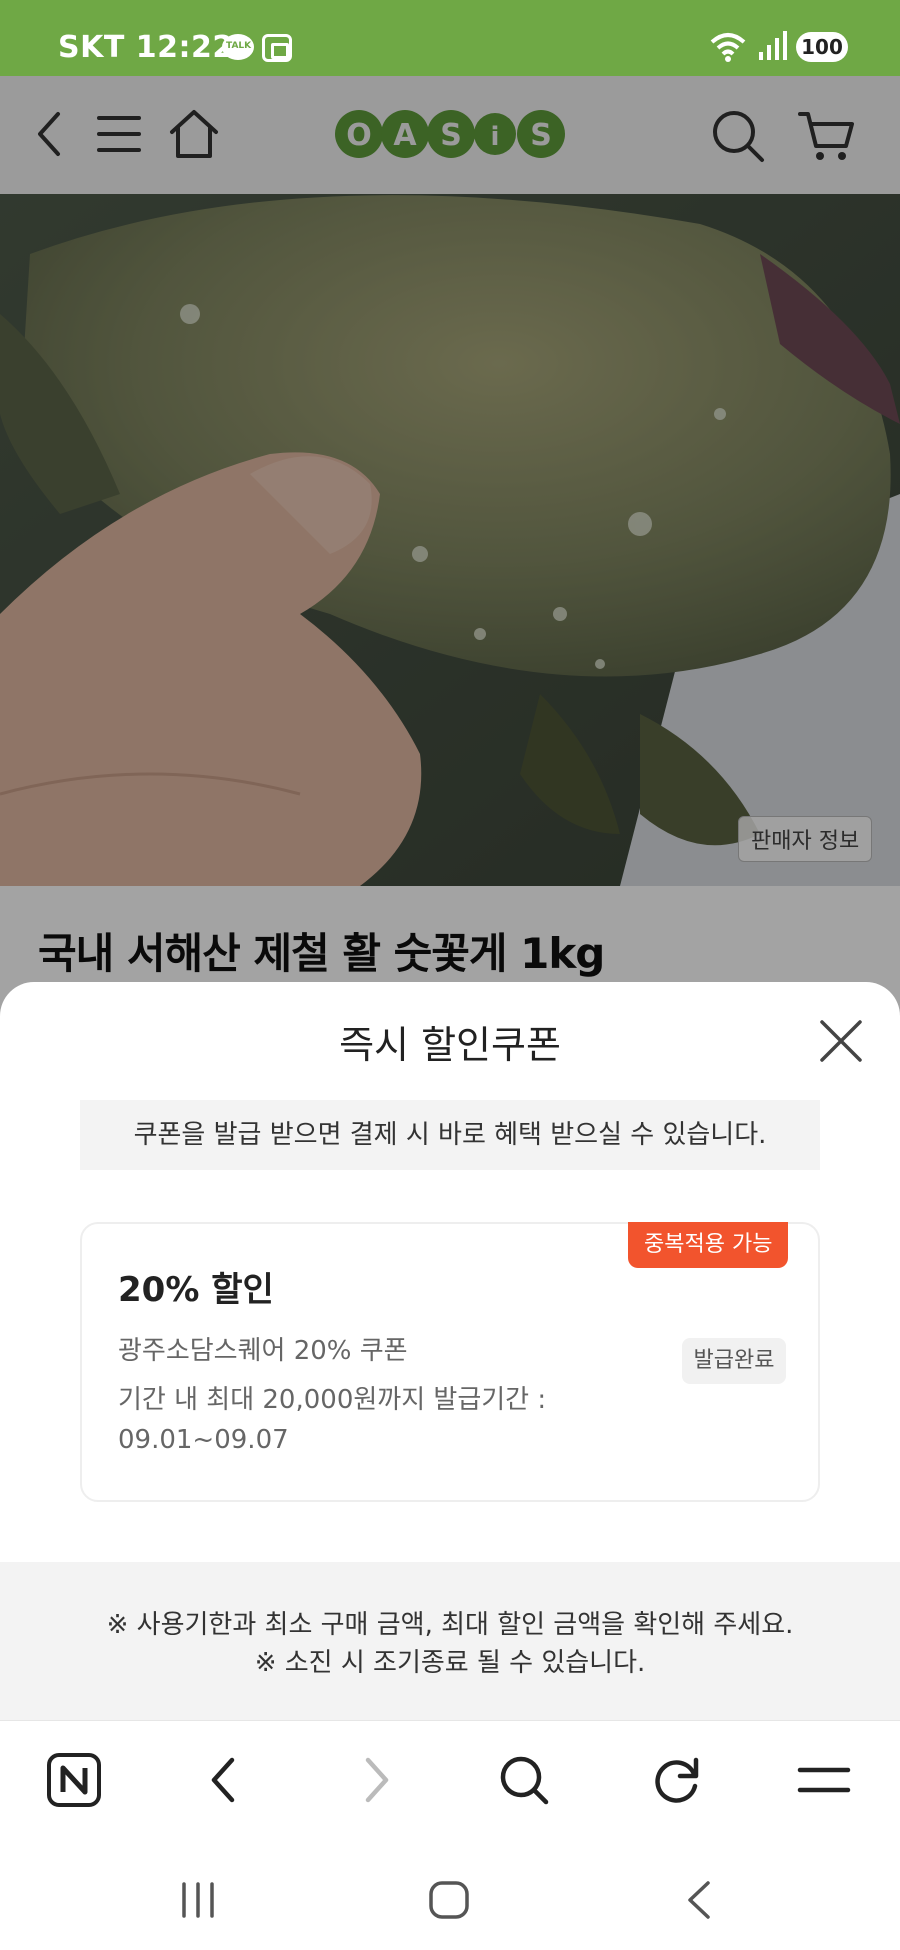  What do you see at coordinates (524, 1780) in the screenshot?
I see `browser-search-icon` at bounding box center [524, 1780].